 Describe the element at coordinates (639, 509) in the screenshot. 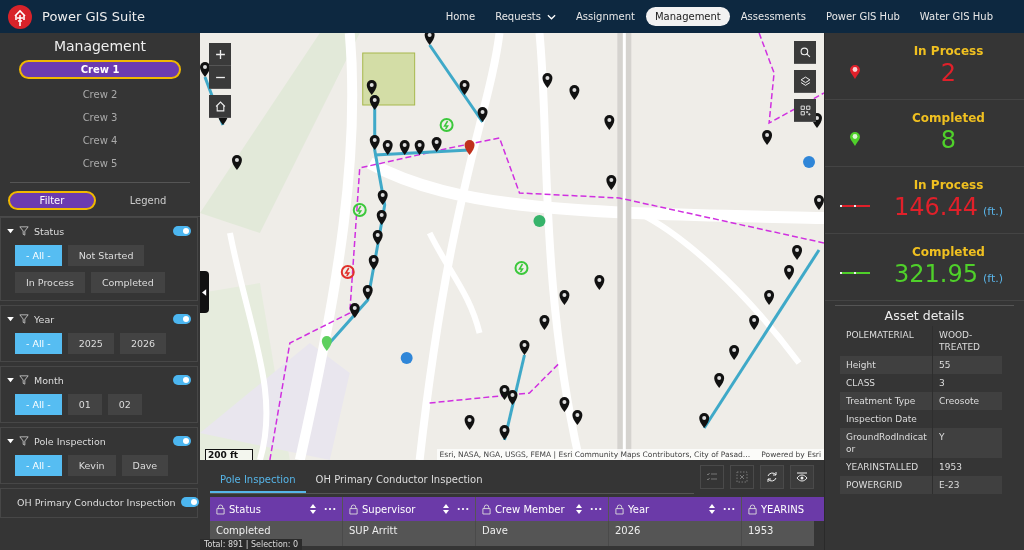

I see `column-title: Year` at that location.